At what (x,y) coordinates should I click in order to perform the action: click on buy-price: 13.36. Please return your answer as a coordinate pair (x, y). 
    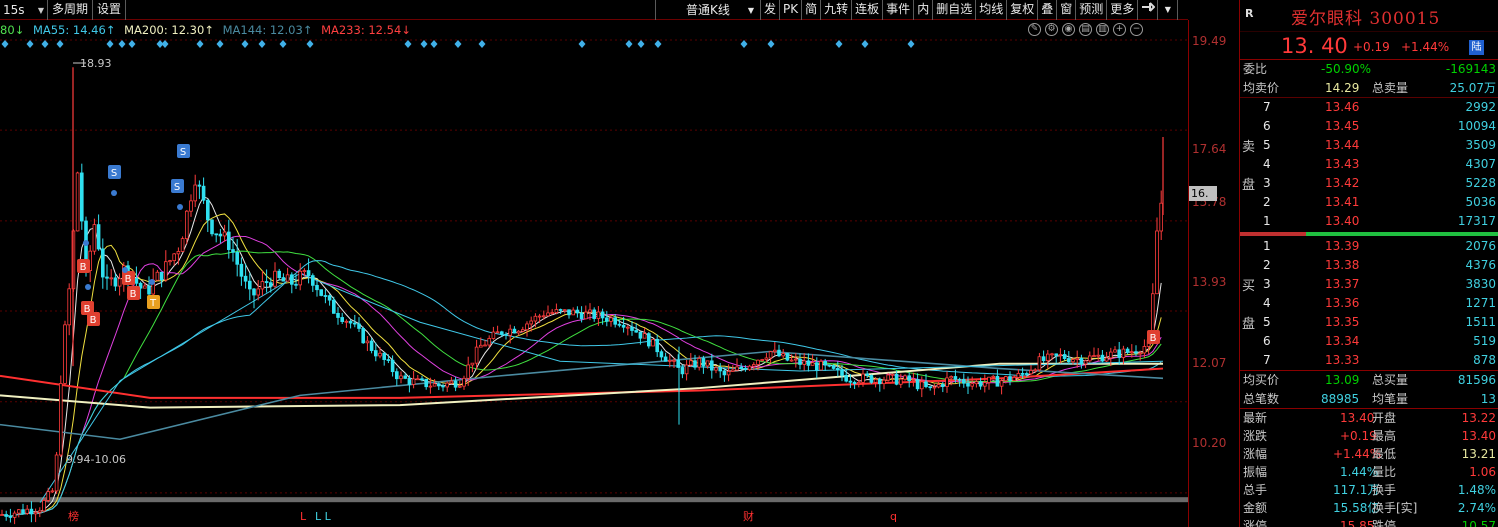
    Looking at the image, I should click on (1342, 303).